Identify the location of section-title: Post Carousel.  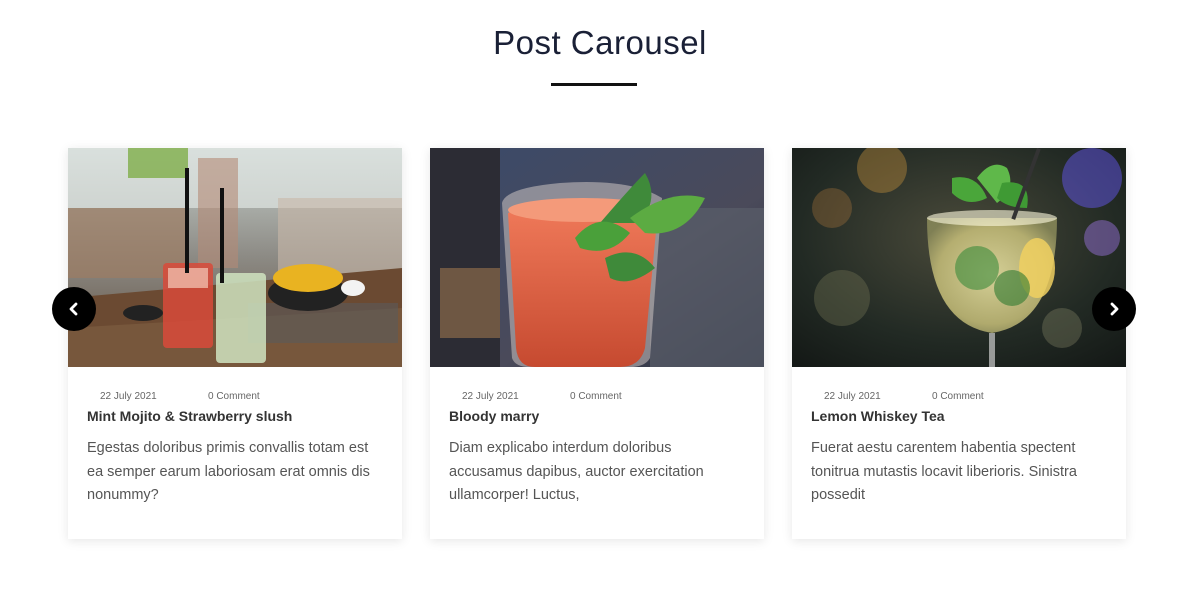
(600, 42).